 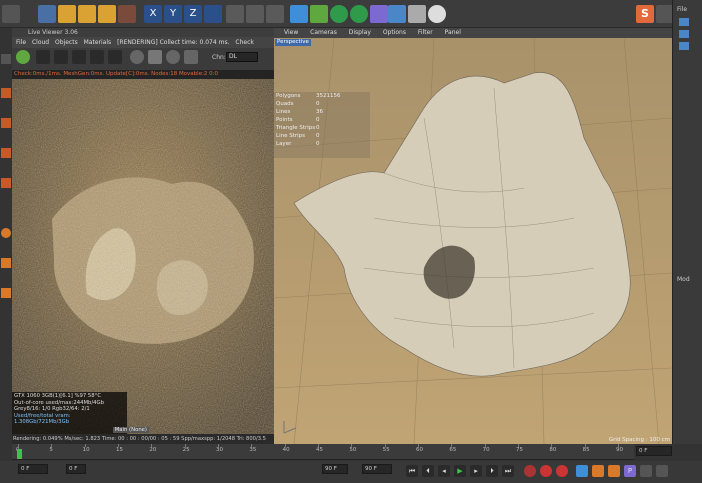 What do you see at coordinates (79, 57) in the screenshot?
I see `restart-render-icon` at bounding box center [79, 57].